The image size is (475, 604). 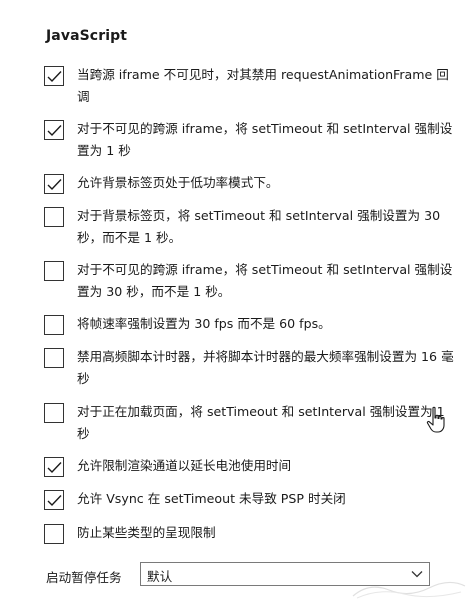 I want to click on option-frame-rate-30fps: 将帧速率强制设置为 30 fps 而不是 60 fps。, so click(x=249, y=326).